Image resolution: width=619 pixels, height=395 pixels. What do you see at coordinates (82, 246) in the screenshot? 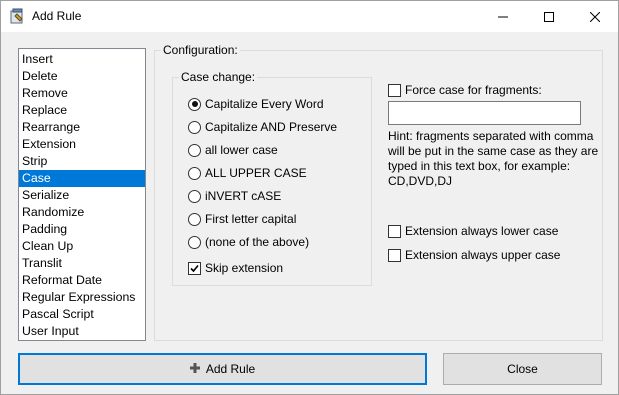
I see `rule-list-item: Clean Up` at bounding box center [82, 246].